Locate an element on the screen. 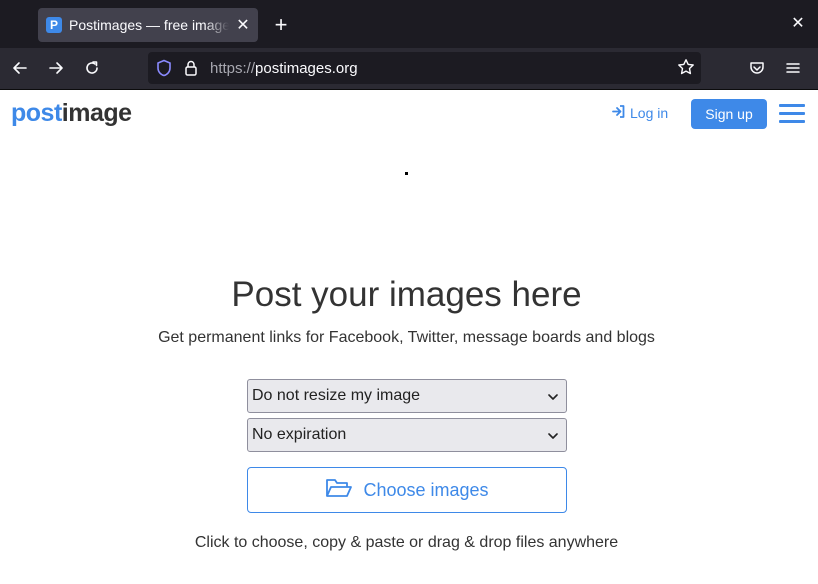 Image resolution: width=818 pixels, height=584 pixels. back-icon is located at coordinates (20, 68).